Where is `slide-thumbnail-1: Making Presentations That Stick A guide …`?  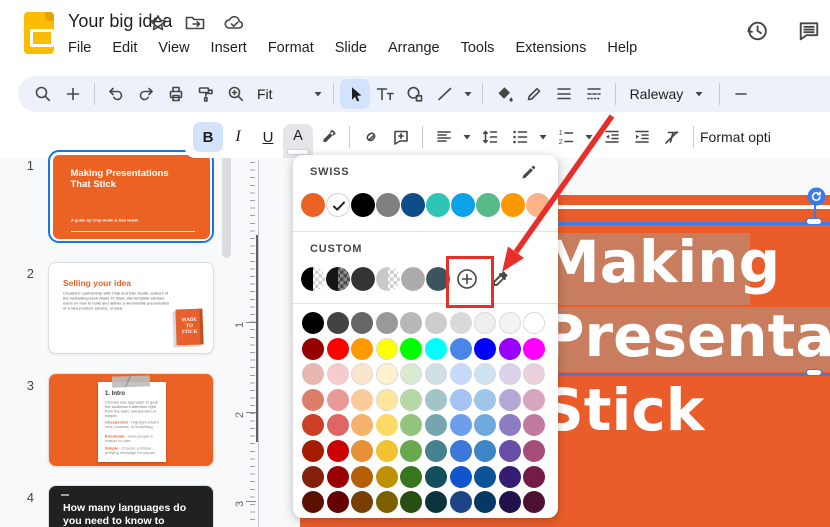 slide-thumbnail-1: Making Presentations That Stick A guide … is located at coordinates (131, 196).